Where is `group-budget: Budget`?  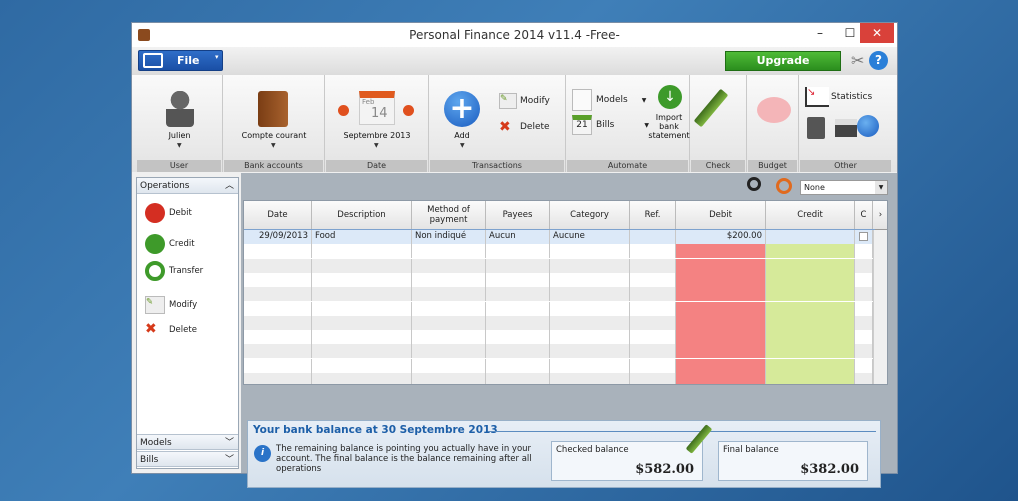 group-budget: Budget is located at coordinates (773, 123).